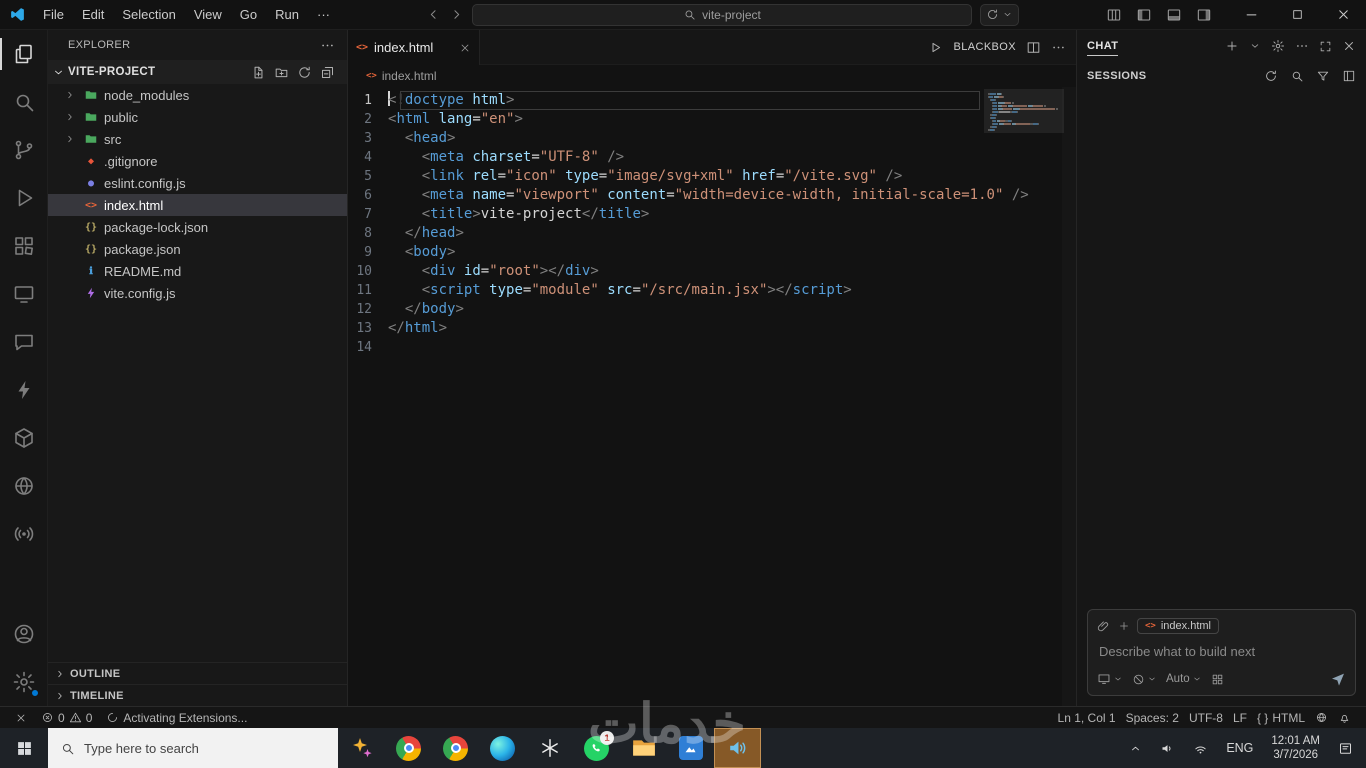  What do you see at coordinates (1297, 15) in the screenshot?
I see `maximize-button` at bounding box center [1297, 15].